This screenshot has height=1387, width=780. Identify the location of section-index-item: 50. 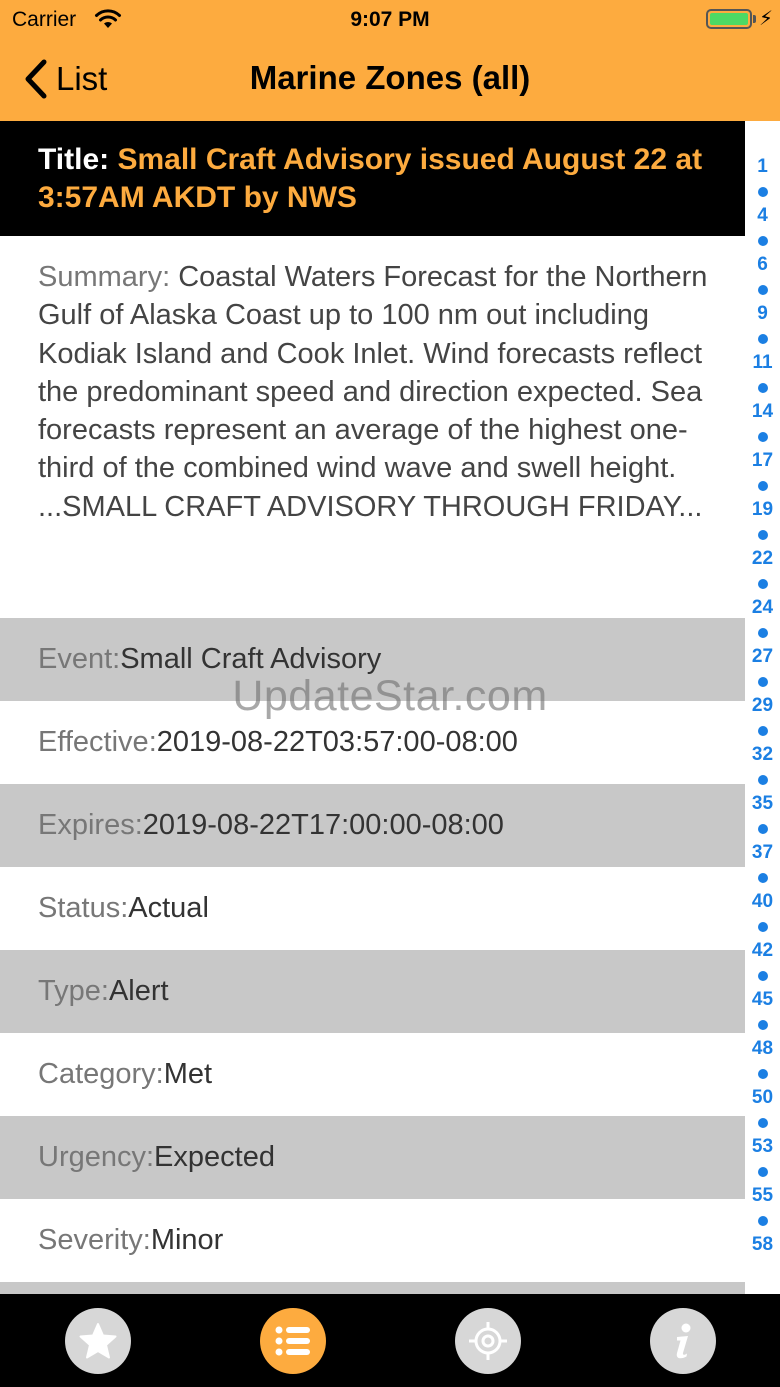
(762, 1098).